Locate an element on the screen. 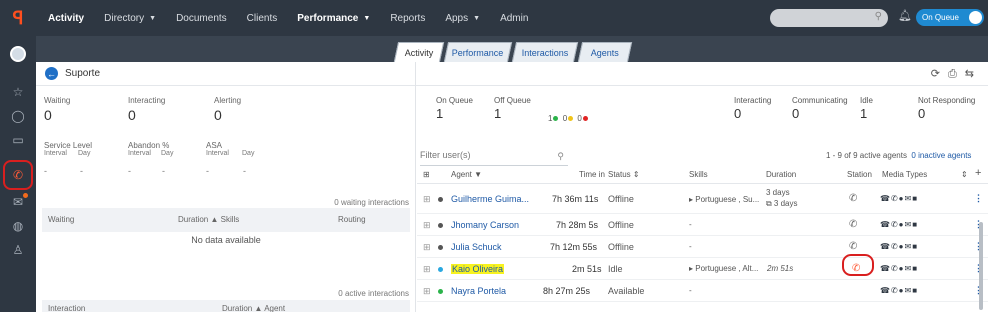  media-types-icons: ☎✆●✉■ is located at coordinates (899, 268).